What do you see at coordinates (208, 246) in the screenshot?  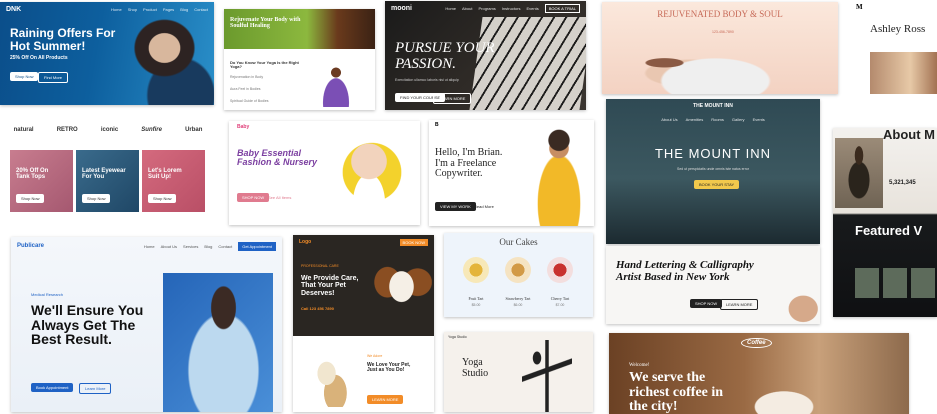 I see `nav-link: Blog` at bounding box center [208, 246].